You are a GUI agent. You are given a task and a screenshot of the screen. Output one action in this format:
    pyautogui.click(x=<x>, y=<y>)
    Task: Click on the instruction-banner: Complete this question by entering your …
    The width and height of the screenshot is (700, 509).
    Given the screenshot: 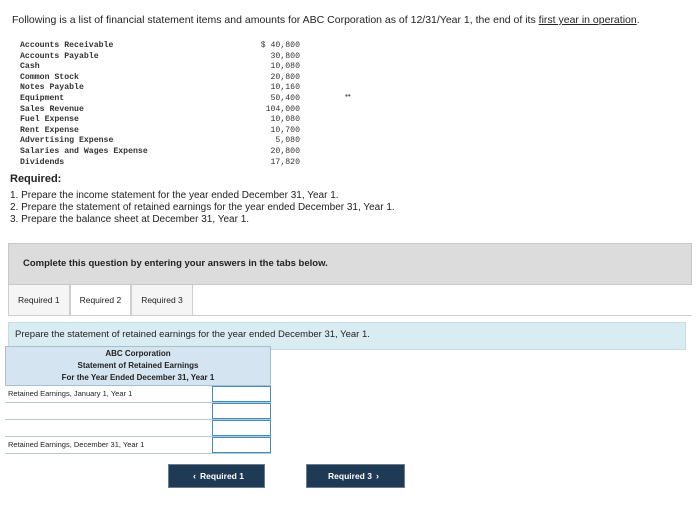 What is the action you would take?
    pyautogui.click(x=350, y=264)
    